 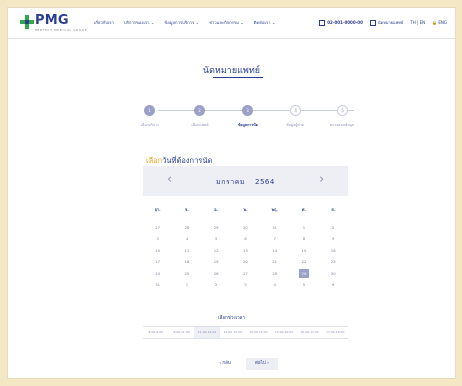 What do you see at coordinates (284, 332) in the screenshot?
I see `time-slot: 15:00-16:00` at bounding box center [284, 332].